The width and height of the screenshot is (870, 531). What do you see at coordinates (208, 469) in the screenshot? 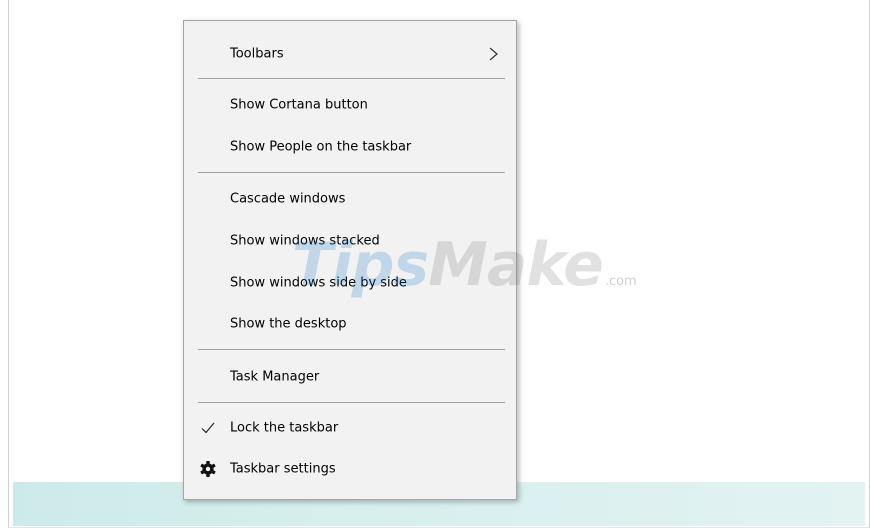
I see `gear-icon` at bounding box center [208, 469].